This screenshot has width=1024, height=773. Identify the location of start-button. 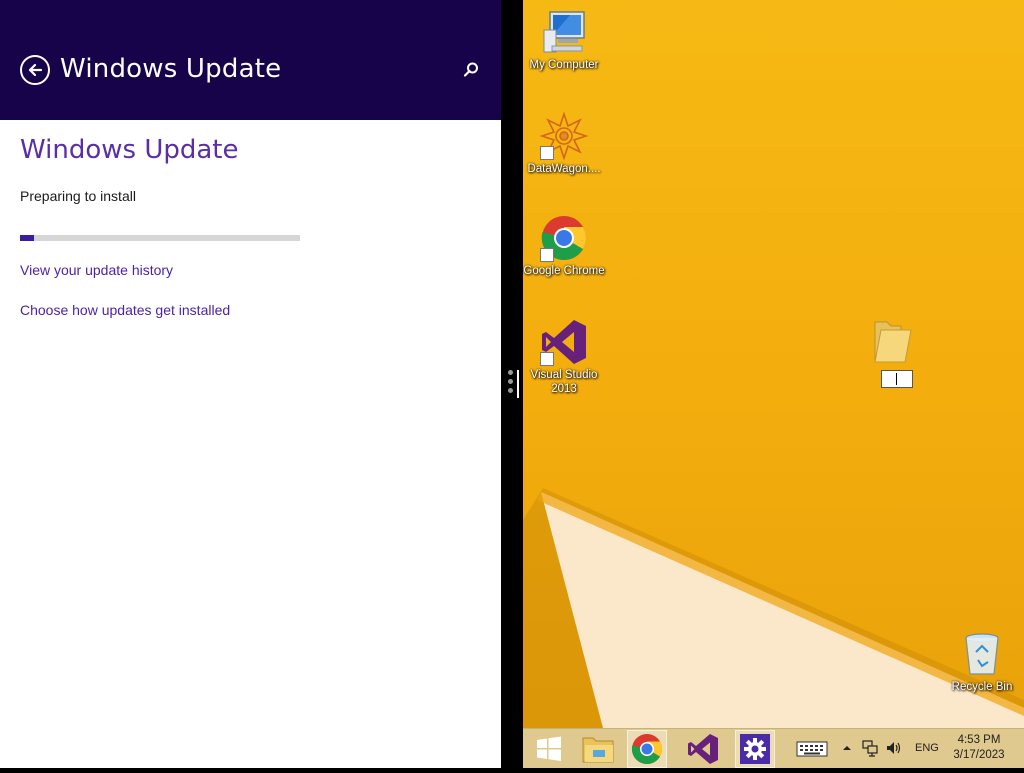
(549, 749).